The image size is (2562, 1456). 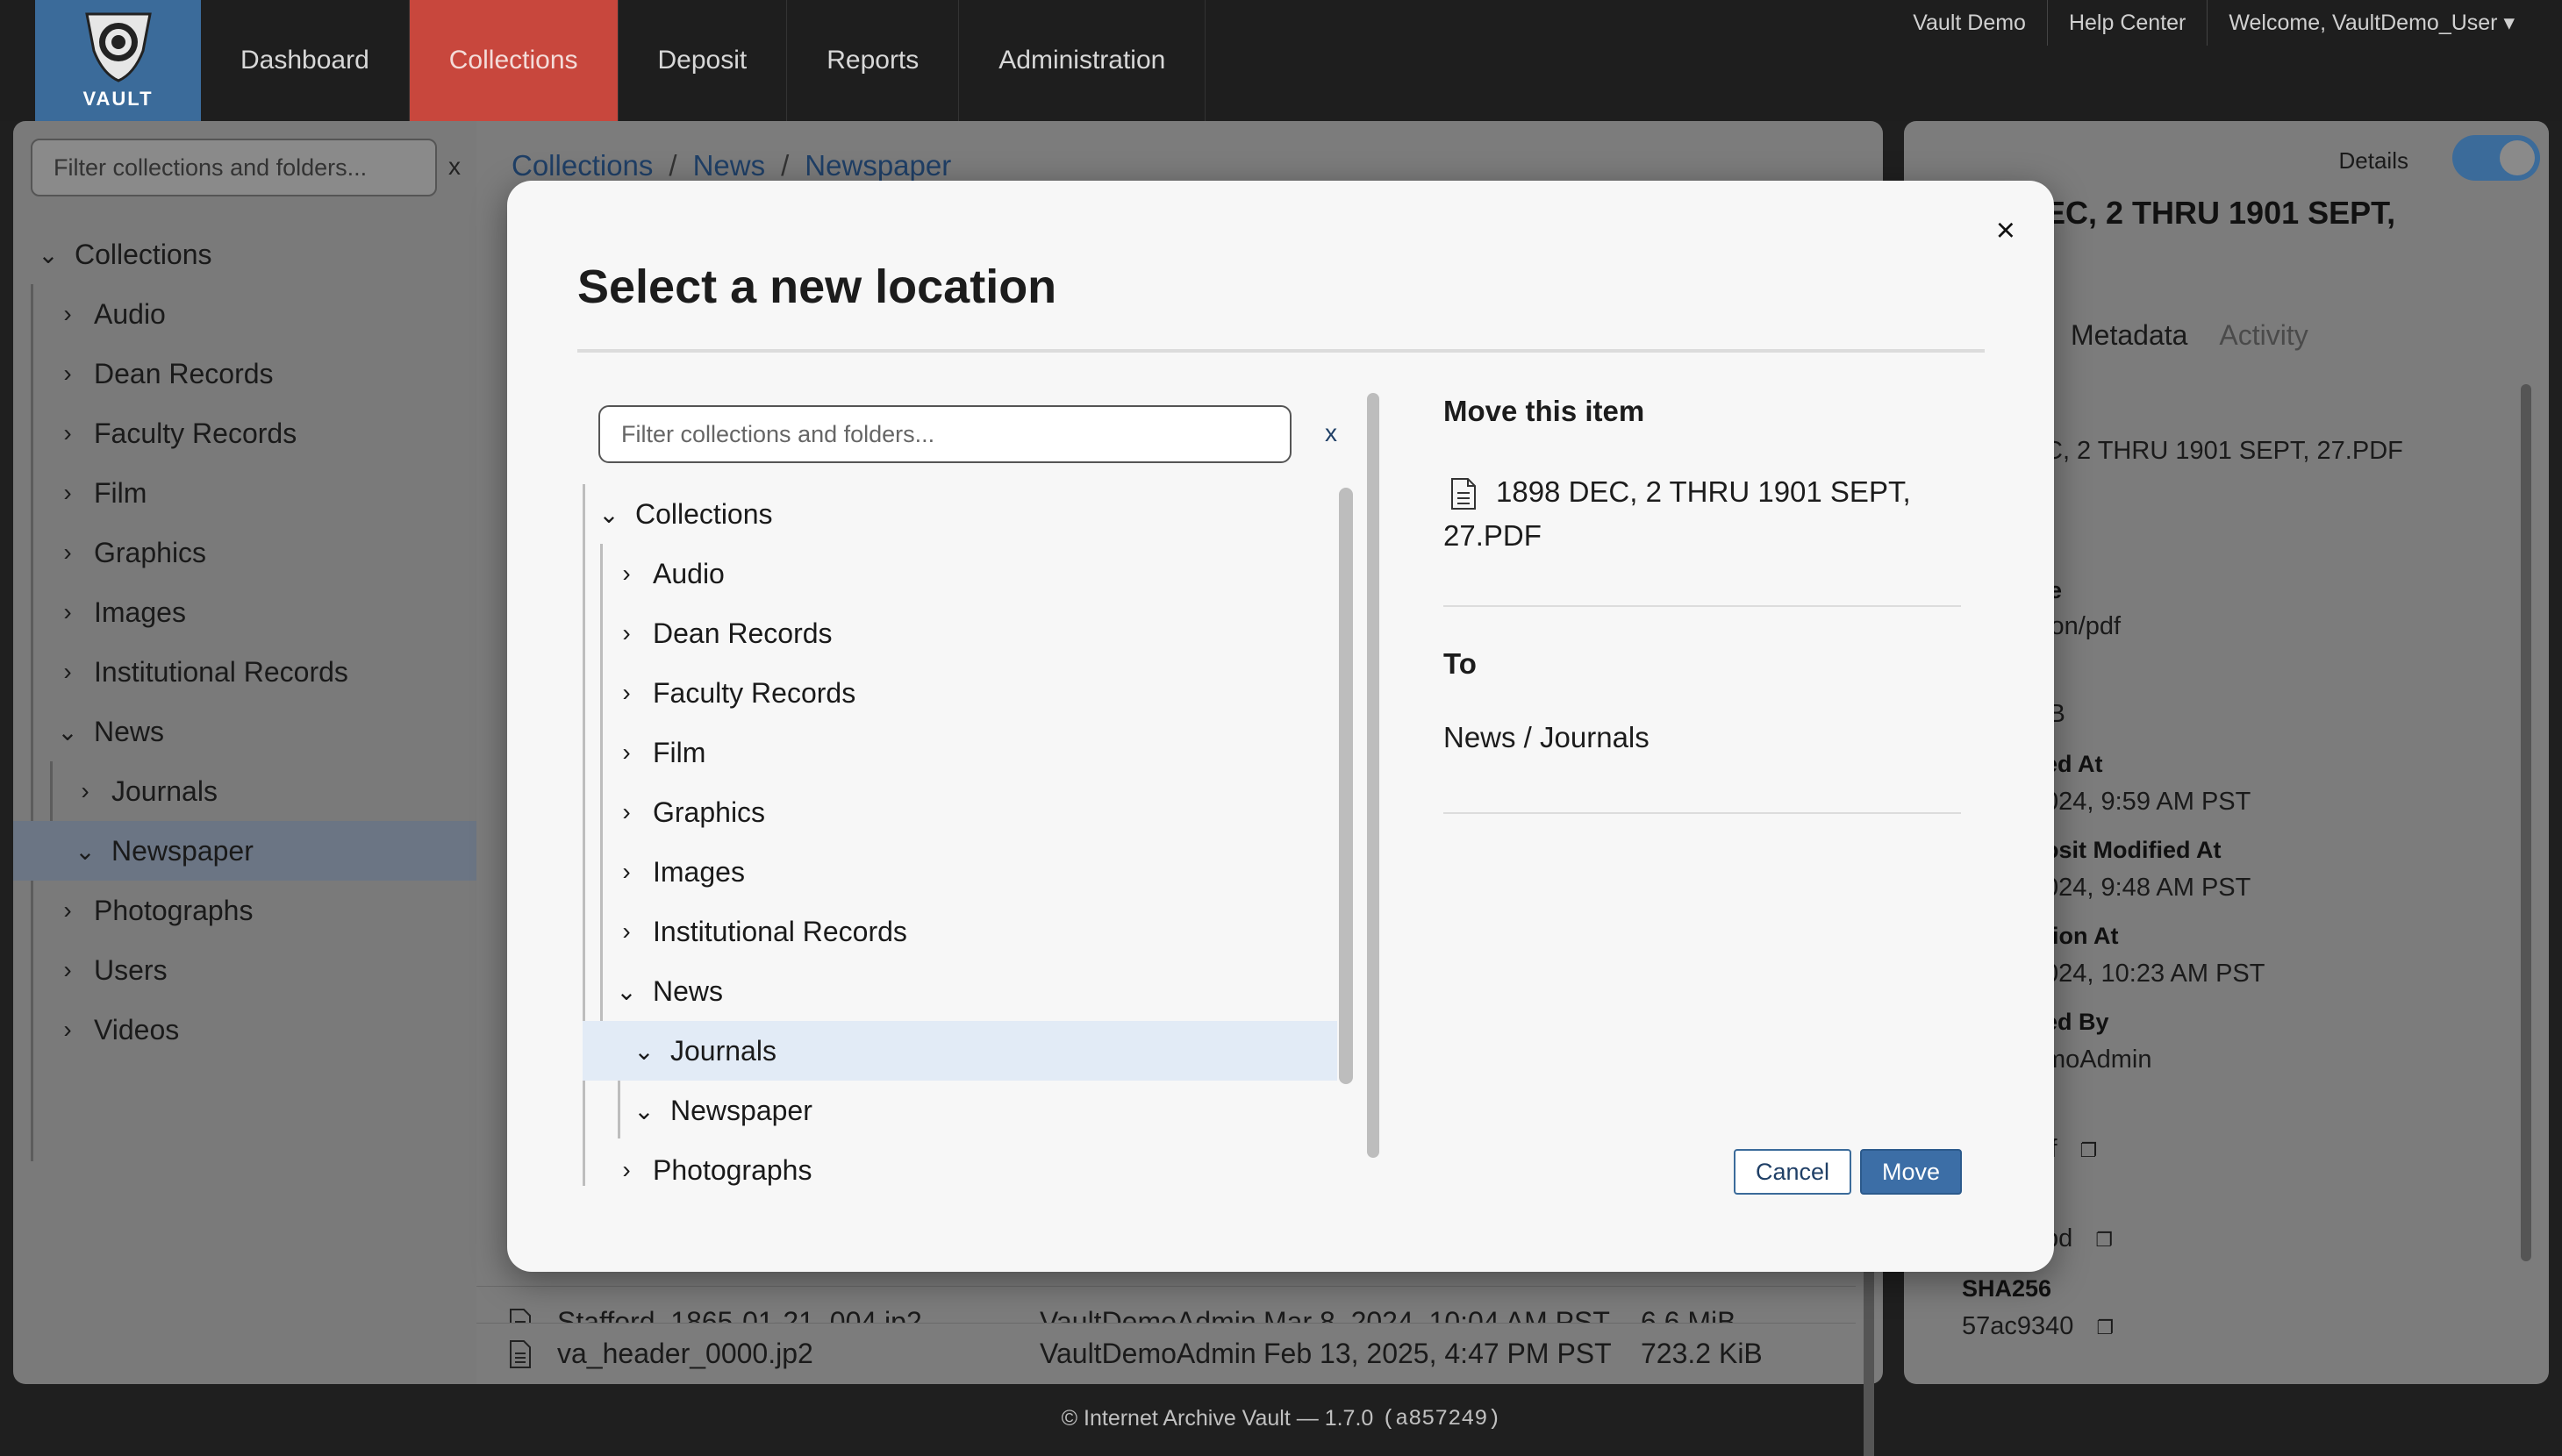 What do you see at coordinates (244, 612) in the screenshot?
I see `sidebar-tree-item: › Images` at bounding box center [244, 612].